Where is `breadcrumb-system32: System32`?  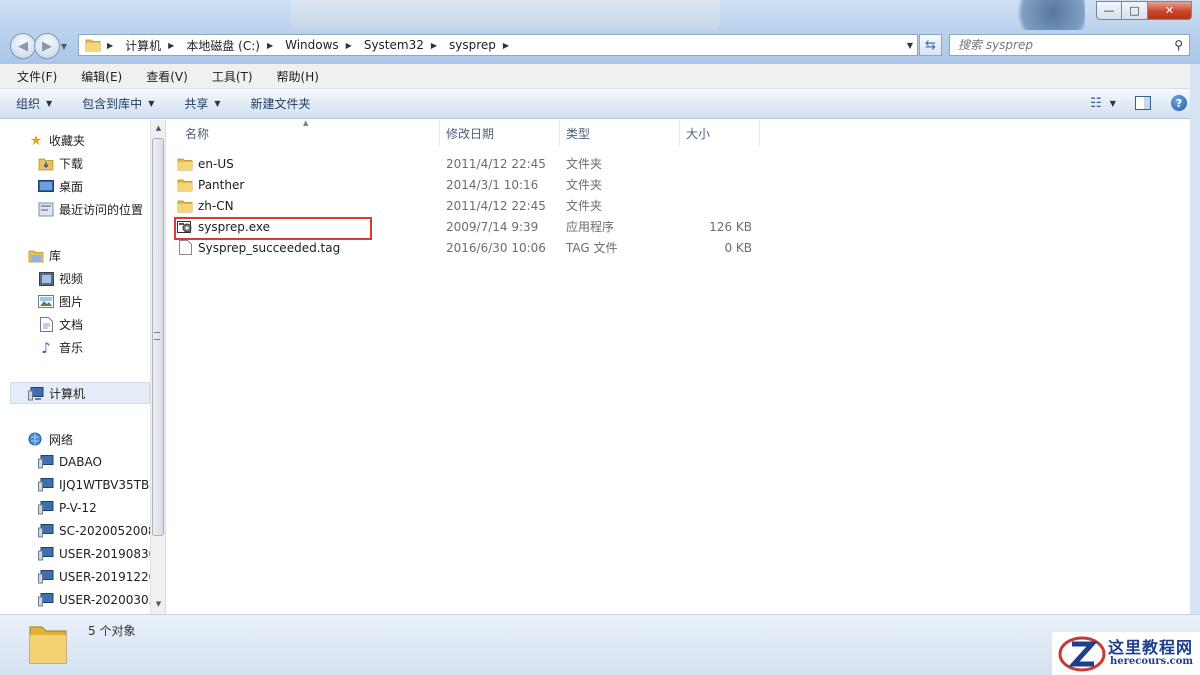
breadcrumb-system32: System32 is located at coordinates (395, 45).